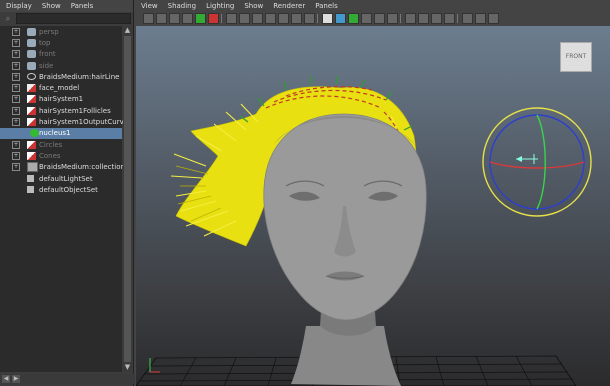  Describe the element at coordinates (467, 18) in the screenshot. I see `screen-space-ao-icon` at that location.